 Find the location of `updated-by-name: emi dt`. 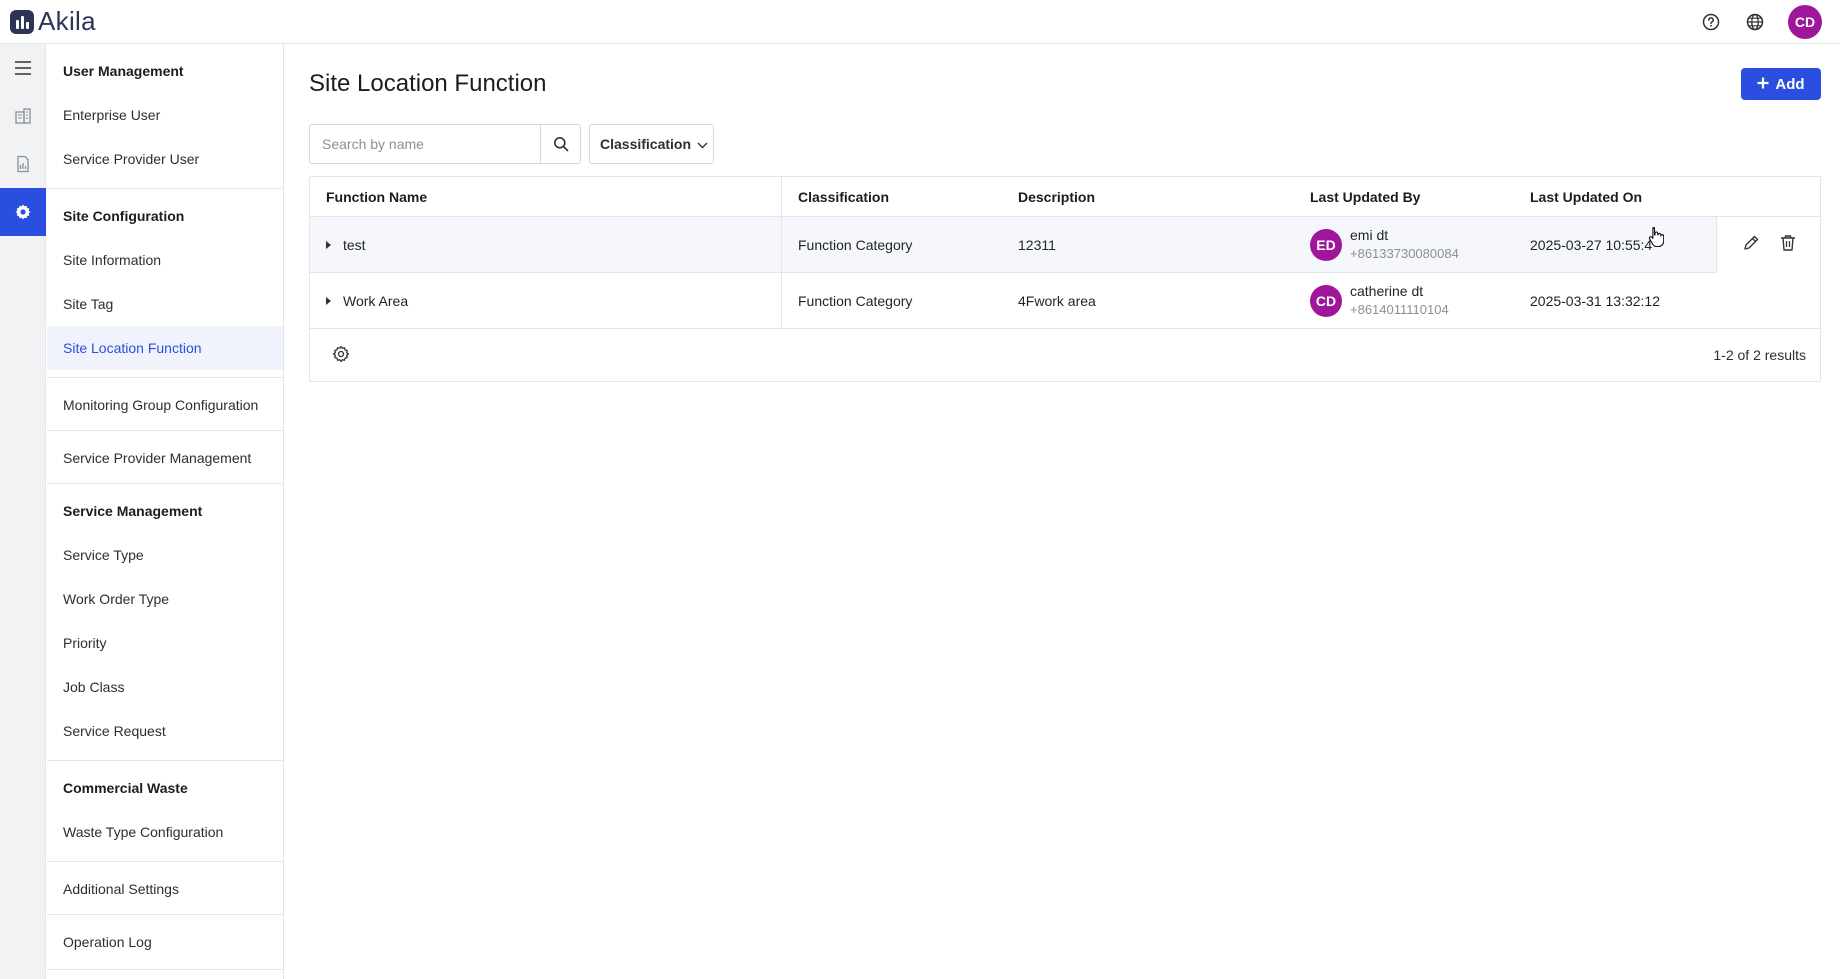

updated-by-name: emi dt is located at coordinates (1369, 235).